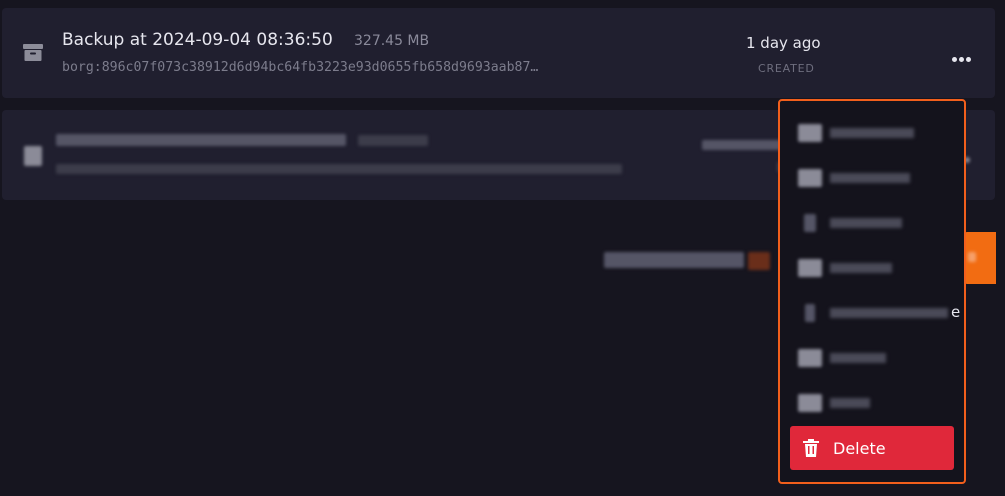 The width and height of the screenshot is (1005, 496). What do you see at coordinates (980, 258) in the screenshot?
I see `primary-action-button` at bounding box center [980, 258].